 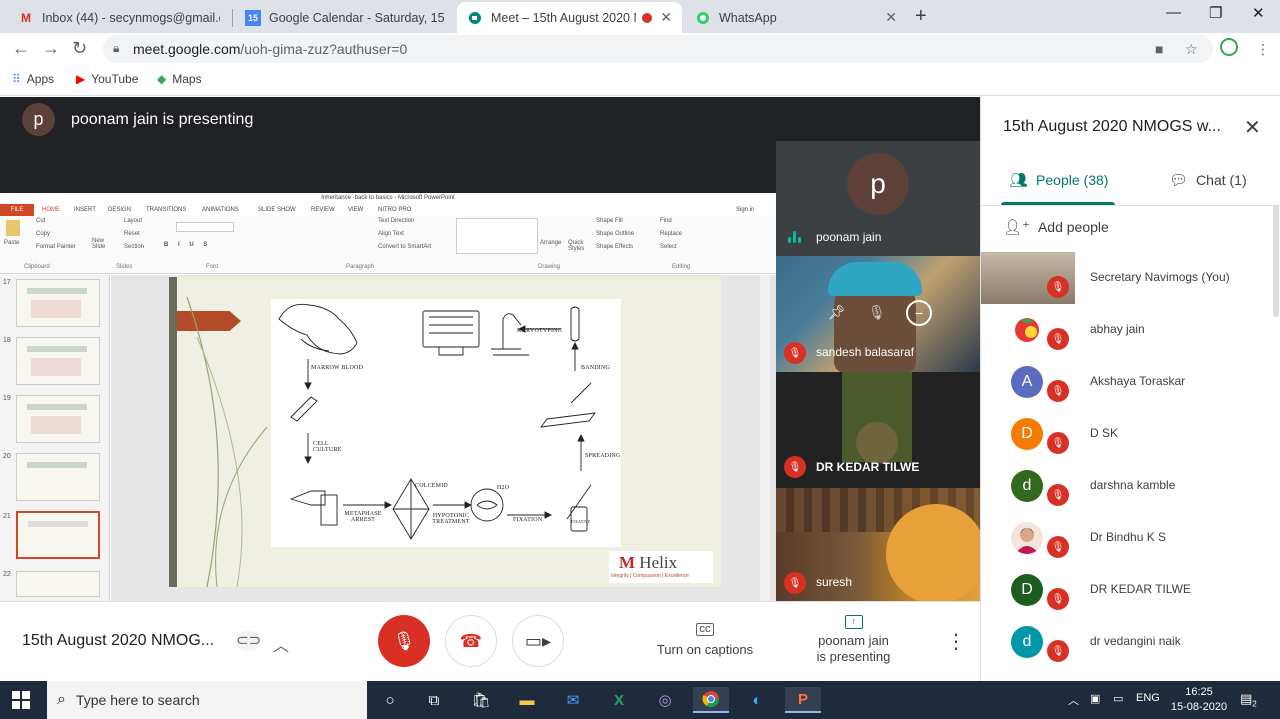 I want to click on reload-icon: ↻, so click(x=79, y=48).